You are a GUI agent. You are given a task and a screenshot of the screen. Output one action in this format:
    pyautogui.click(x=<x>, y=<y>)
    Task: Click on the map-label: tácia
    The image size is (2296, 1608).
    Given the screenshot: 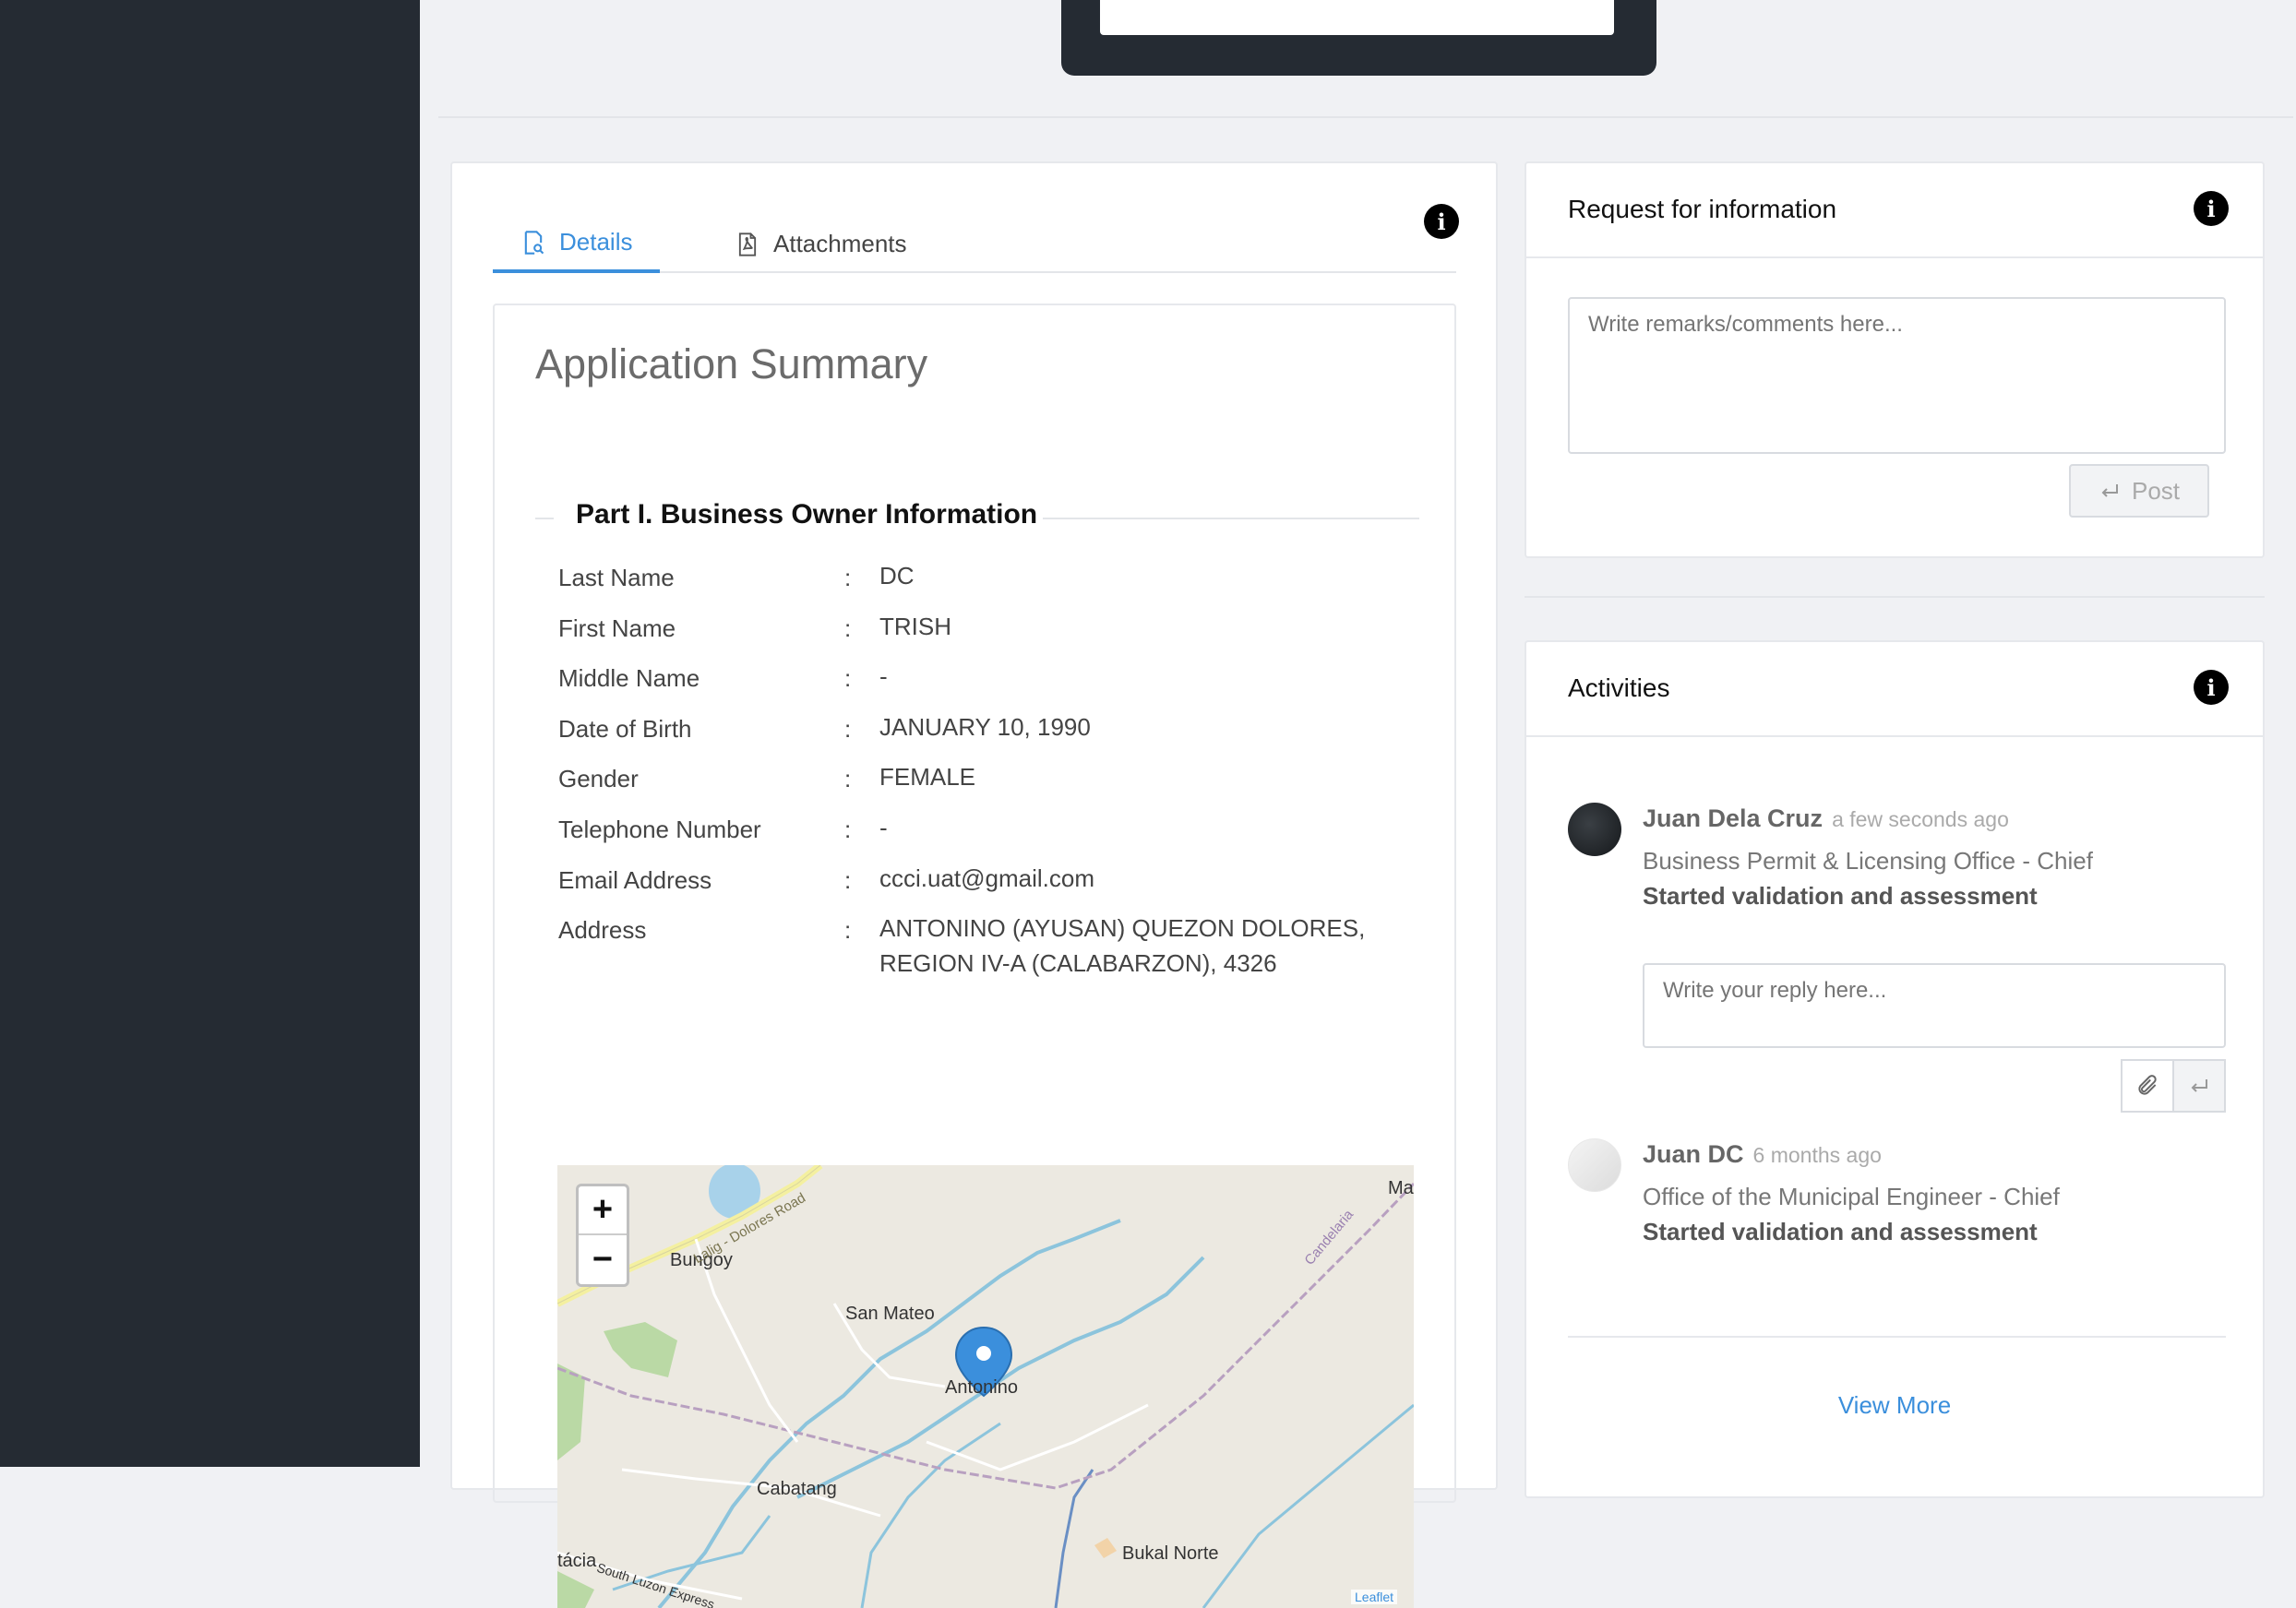 What is the action you would take?
    pyautogui.click(x=577, y=1561)
    